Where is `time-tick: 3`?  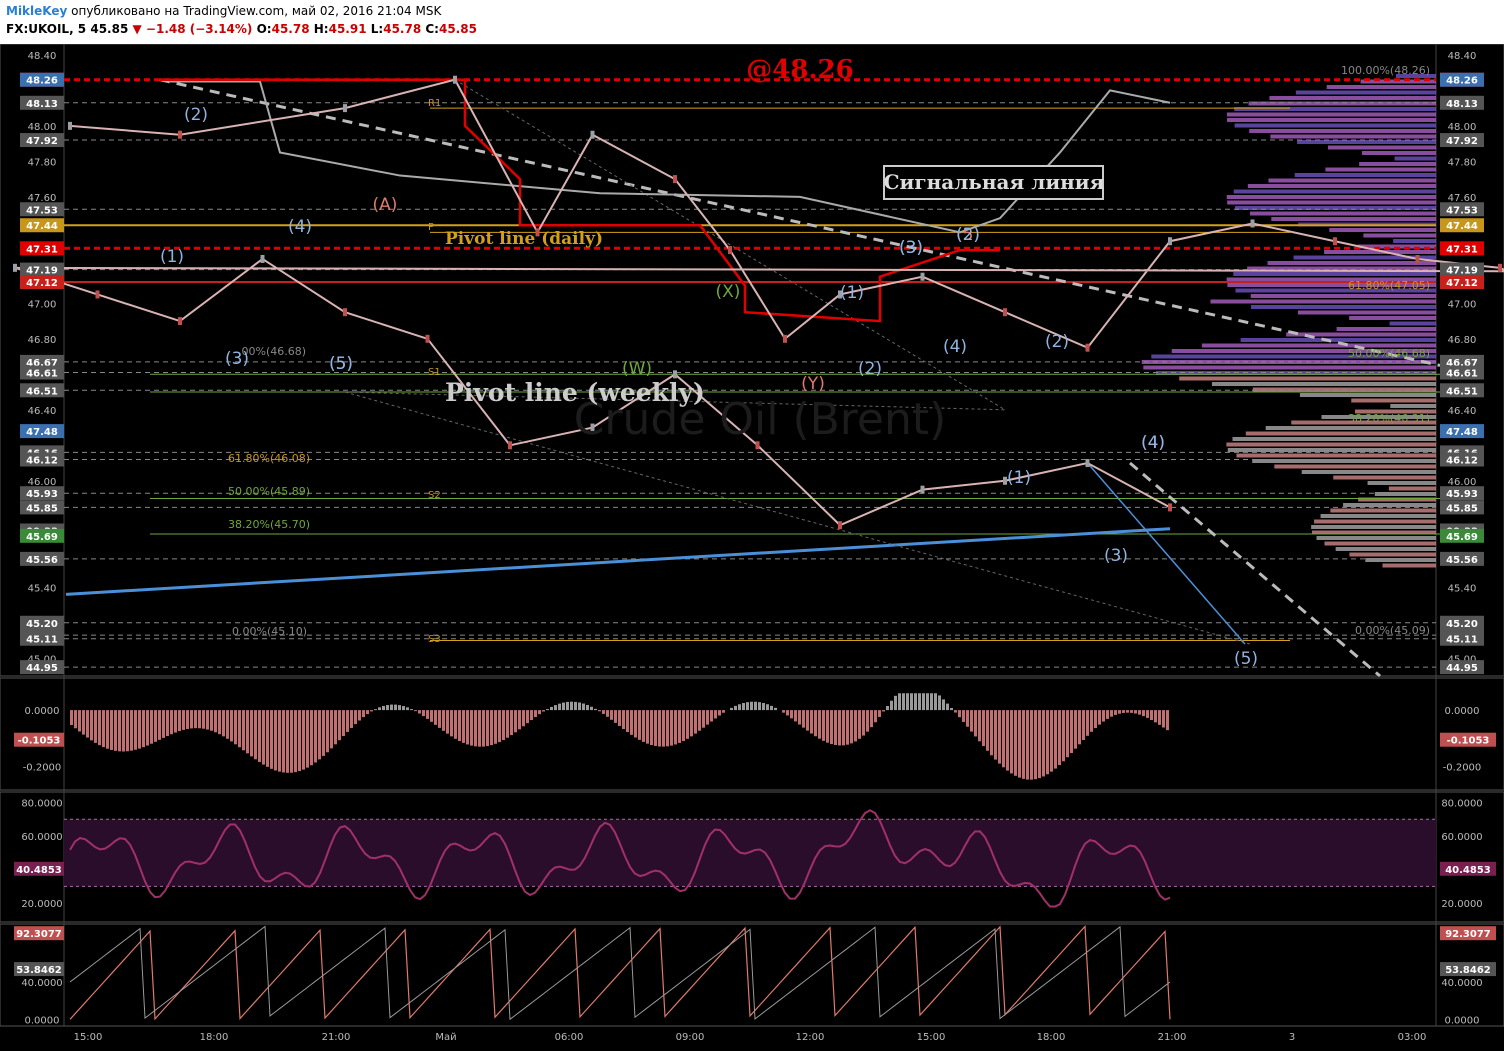 time-tick: 3 is located at coordinates (1292, 1037).